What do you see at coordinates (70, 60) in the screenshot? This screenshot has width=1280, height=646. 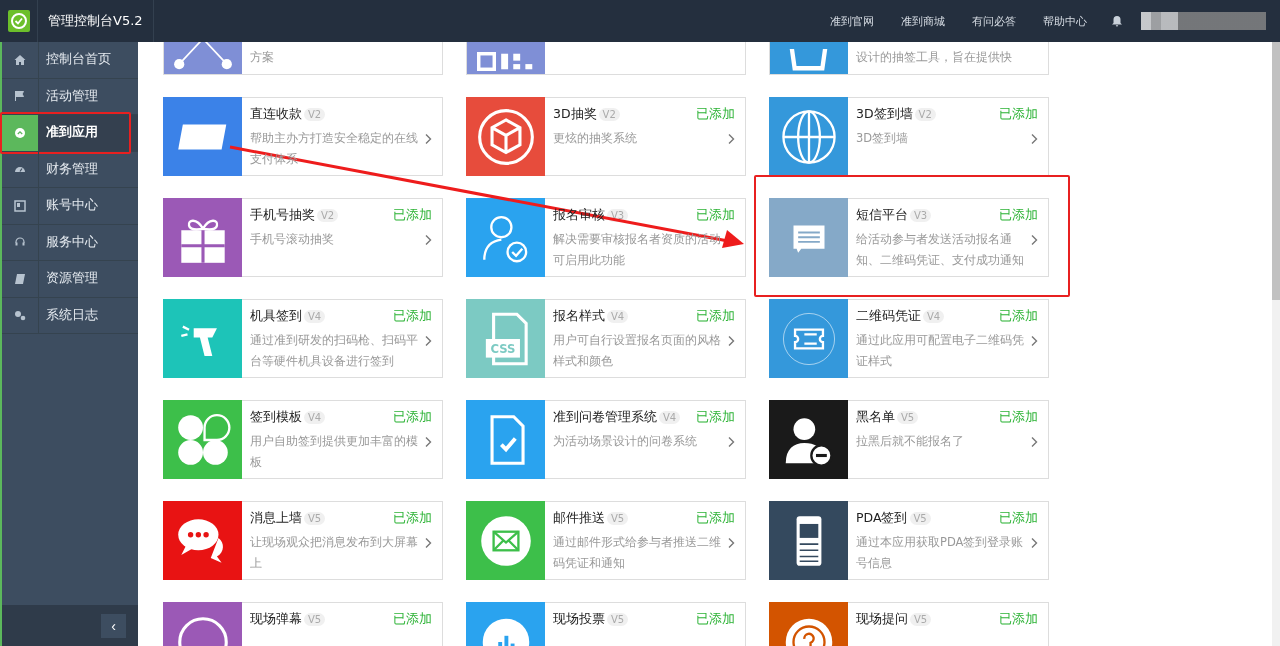 I see `sidebar-item: 控制台首页` at bounding box center [70, 60].